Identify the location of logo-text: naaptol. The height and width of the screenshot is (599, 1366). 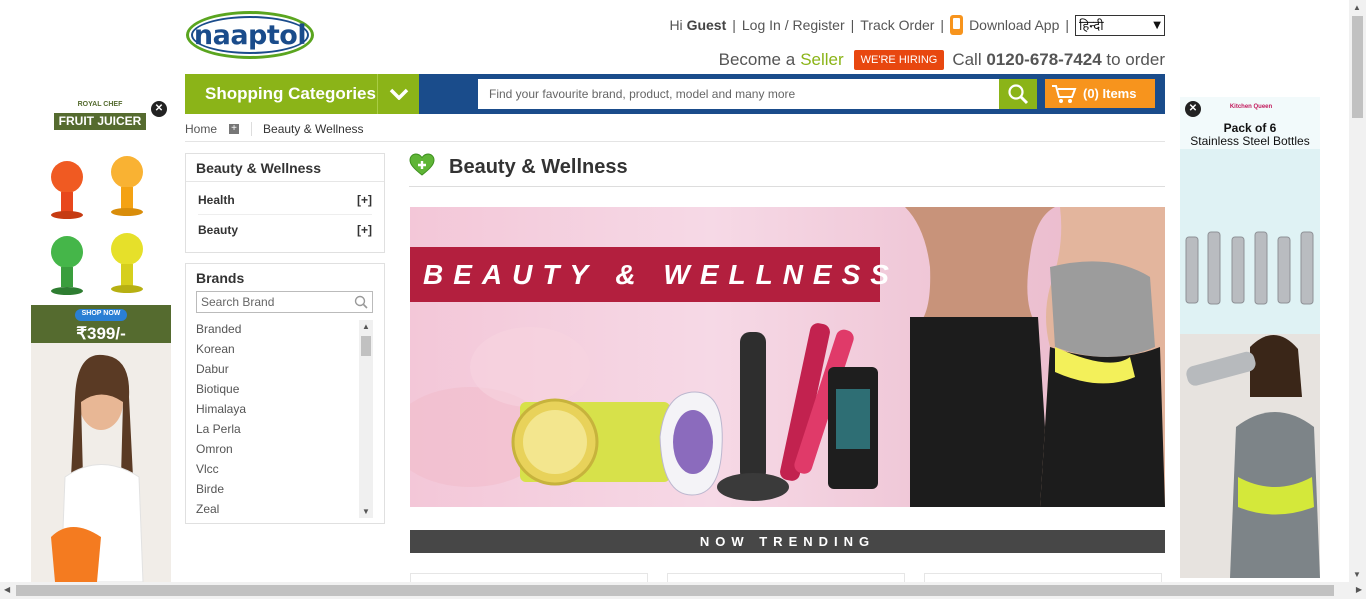
(250, 35).